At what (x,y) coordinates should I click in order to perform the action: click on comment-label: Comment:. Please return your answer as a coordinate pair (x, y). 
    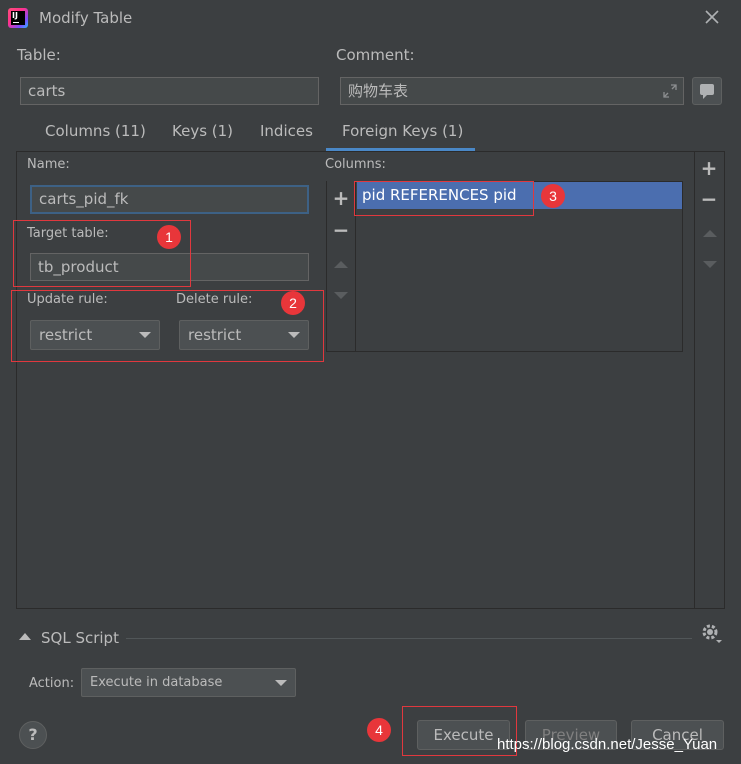
    Looking at the image, I should click on (375, 55).